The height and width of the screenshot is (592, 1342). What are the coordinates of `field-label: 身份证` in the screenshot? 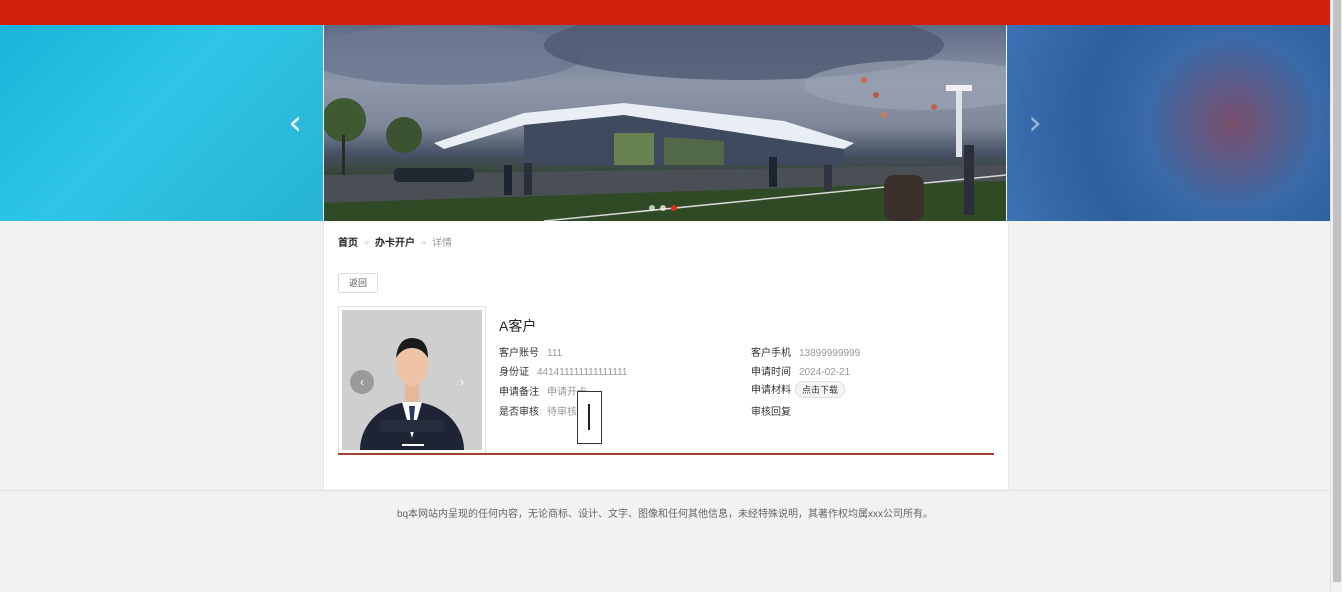 It's located at (514, 372).